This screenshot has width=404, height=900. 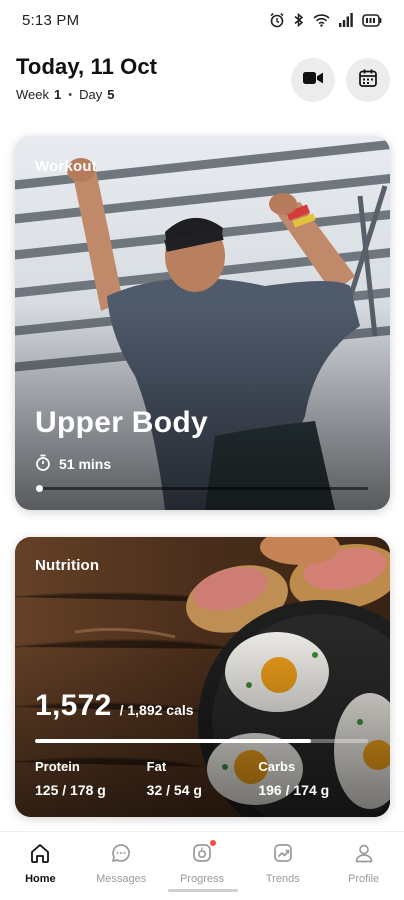 I want to click on nav-label: Trends, so click(x=282, y=879).